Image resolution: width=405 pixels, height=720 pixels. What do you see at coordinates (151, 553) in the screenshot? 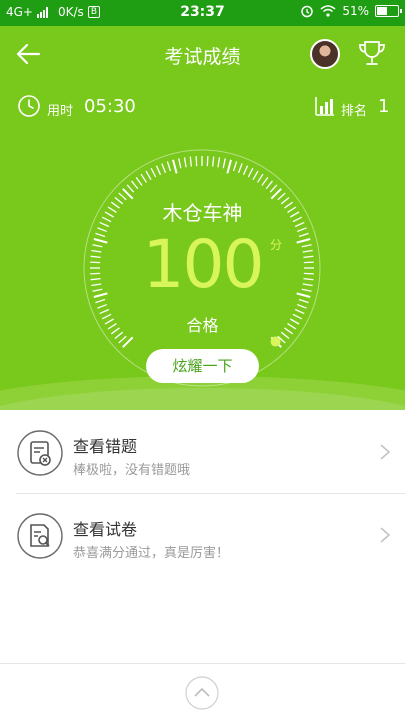
I see `row-subtitle: 恭喜满分通过，真是厉害！` at bounding box center [151, 553].